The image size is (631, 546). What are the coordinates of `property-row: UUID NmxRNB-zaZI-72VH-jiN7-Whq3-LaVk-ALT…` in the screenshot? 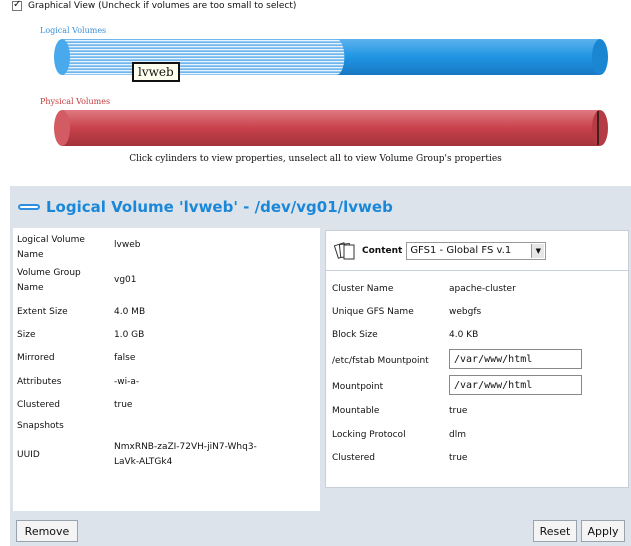 It's located at (167, 456).